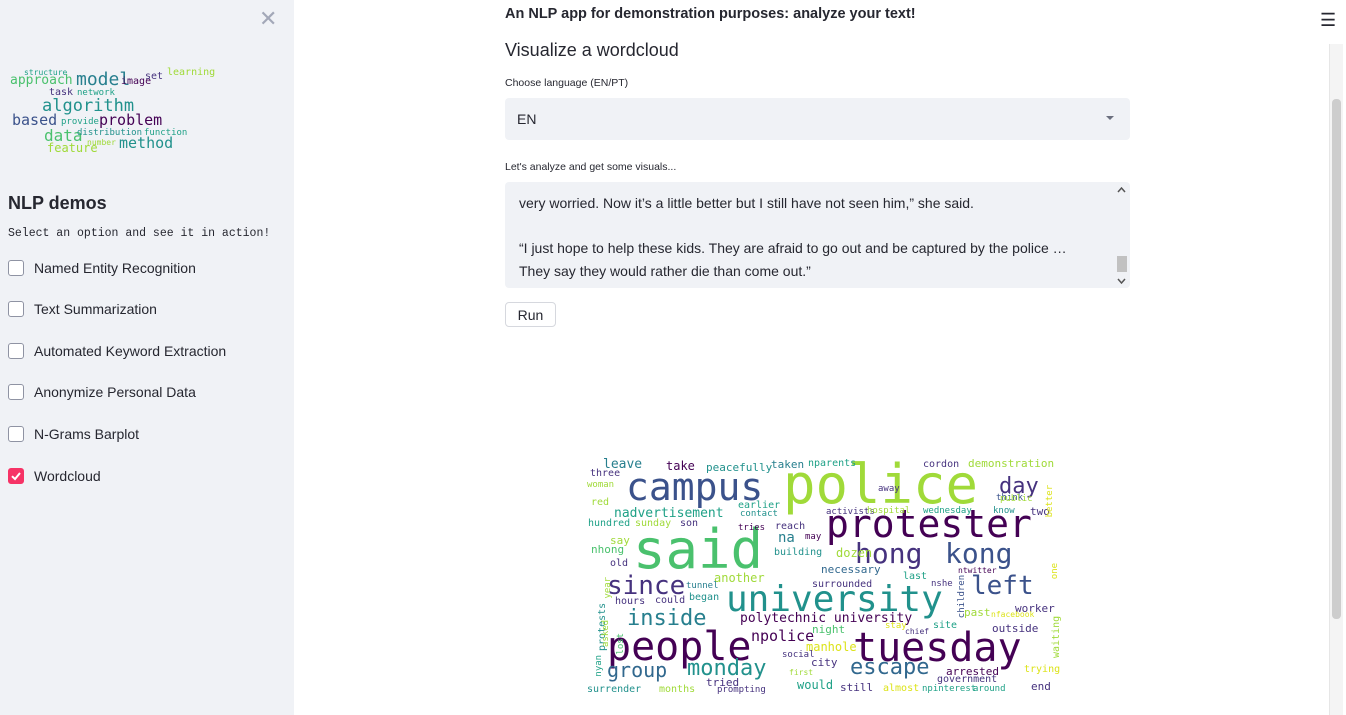 Image resolution: width=1346 pixels, height=715 pixels. Describe the element at coordinates (620, 540) in the screenshot. I see `wordcloud-word: say` at that location.